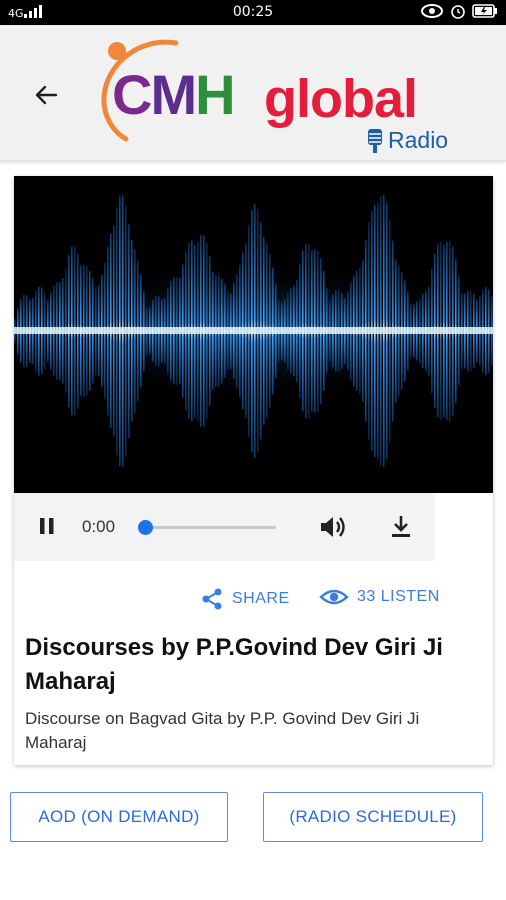  Describe the element at coordinates (333, 527) in the screenshot. I see `volume-icon` at that location.